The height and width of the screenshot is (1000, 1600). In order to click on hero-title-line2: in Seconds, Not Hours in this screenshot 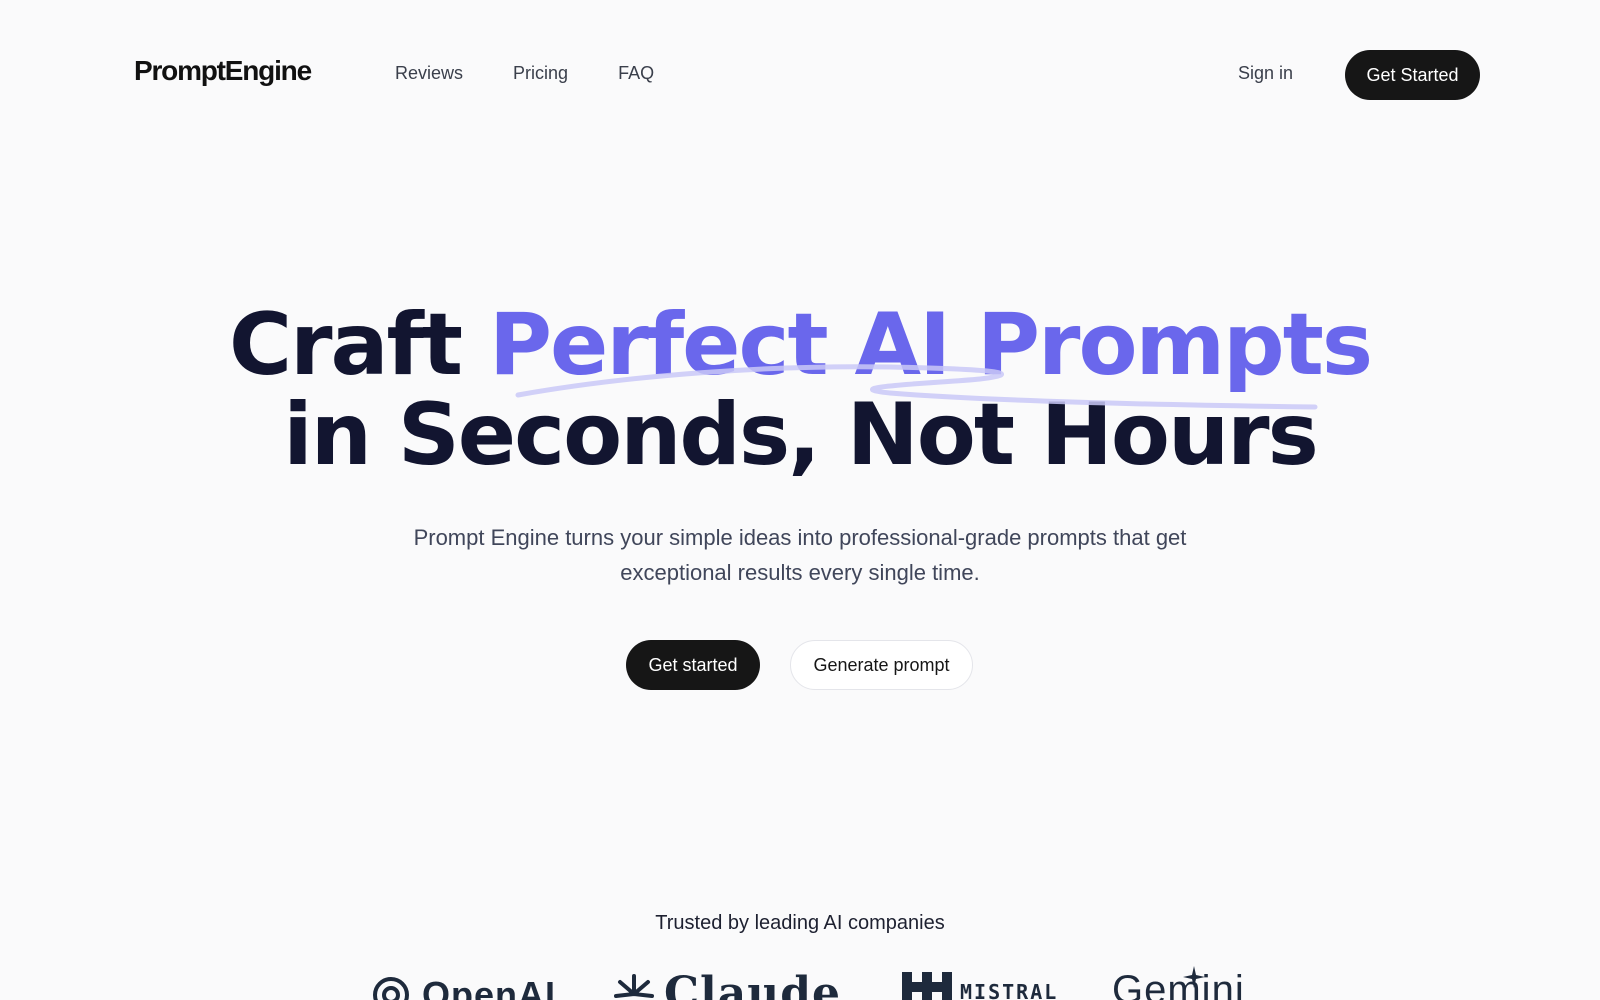, I will do `click(801, 435)`.